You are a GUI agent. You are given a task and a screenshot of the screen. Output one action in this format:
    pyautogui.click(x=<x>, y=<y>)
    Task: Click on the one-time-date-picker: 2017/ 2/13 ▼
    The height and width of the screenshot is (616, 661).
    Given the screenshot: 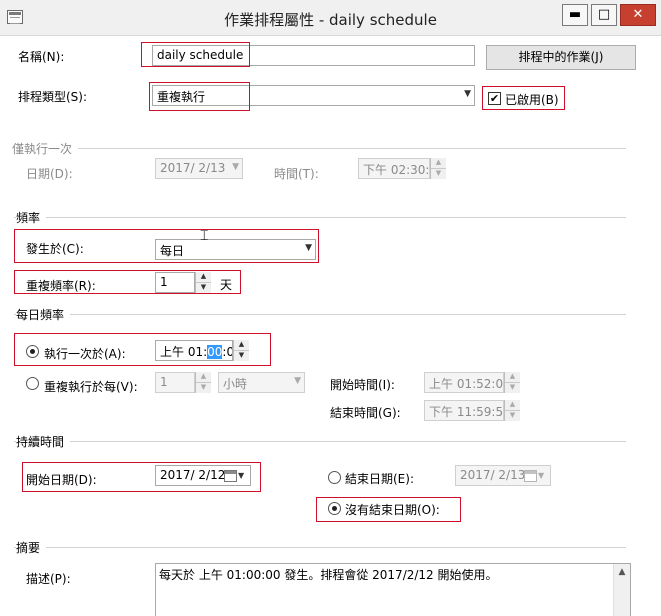 What is the action you would take?
    pyautogui.click(x=199, y=168)
    